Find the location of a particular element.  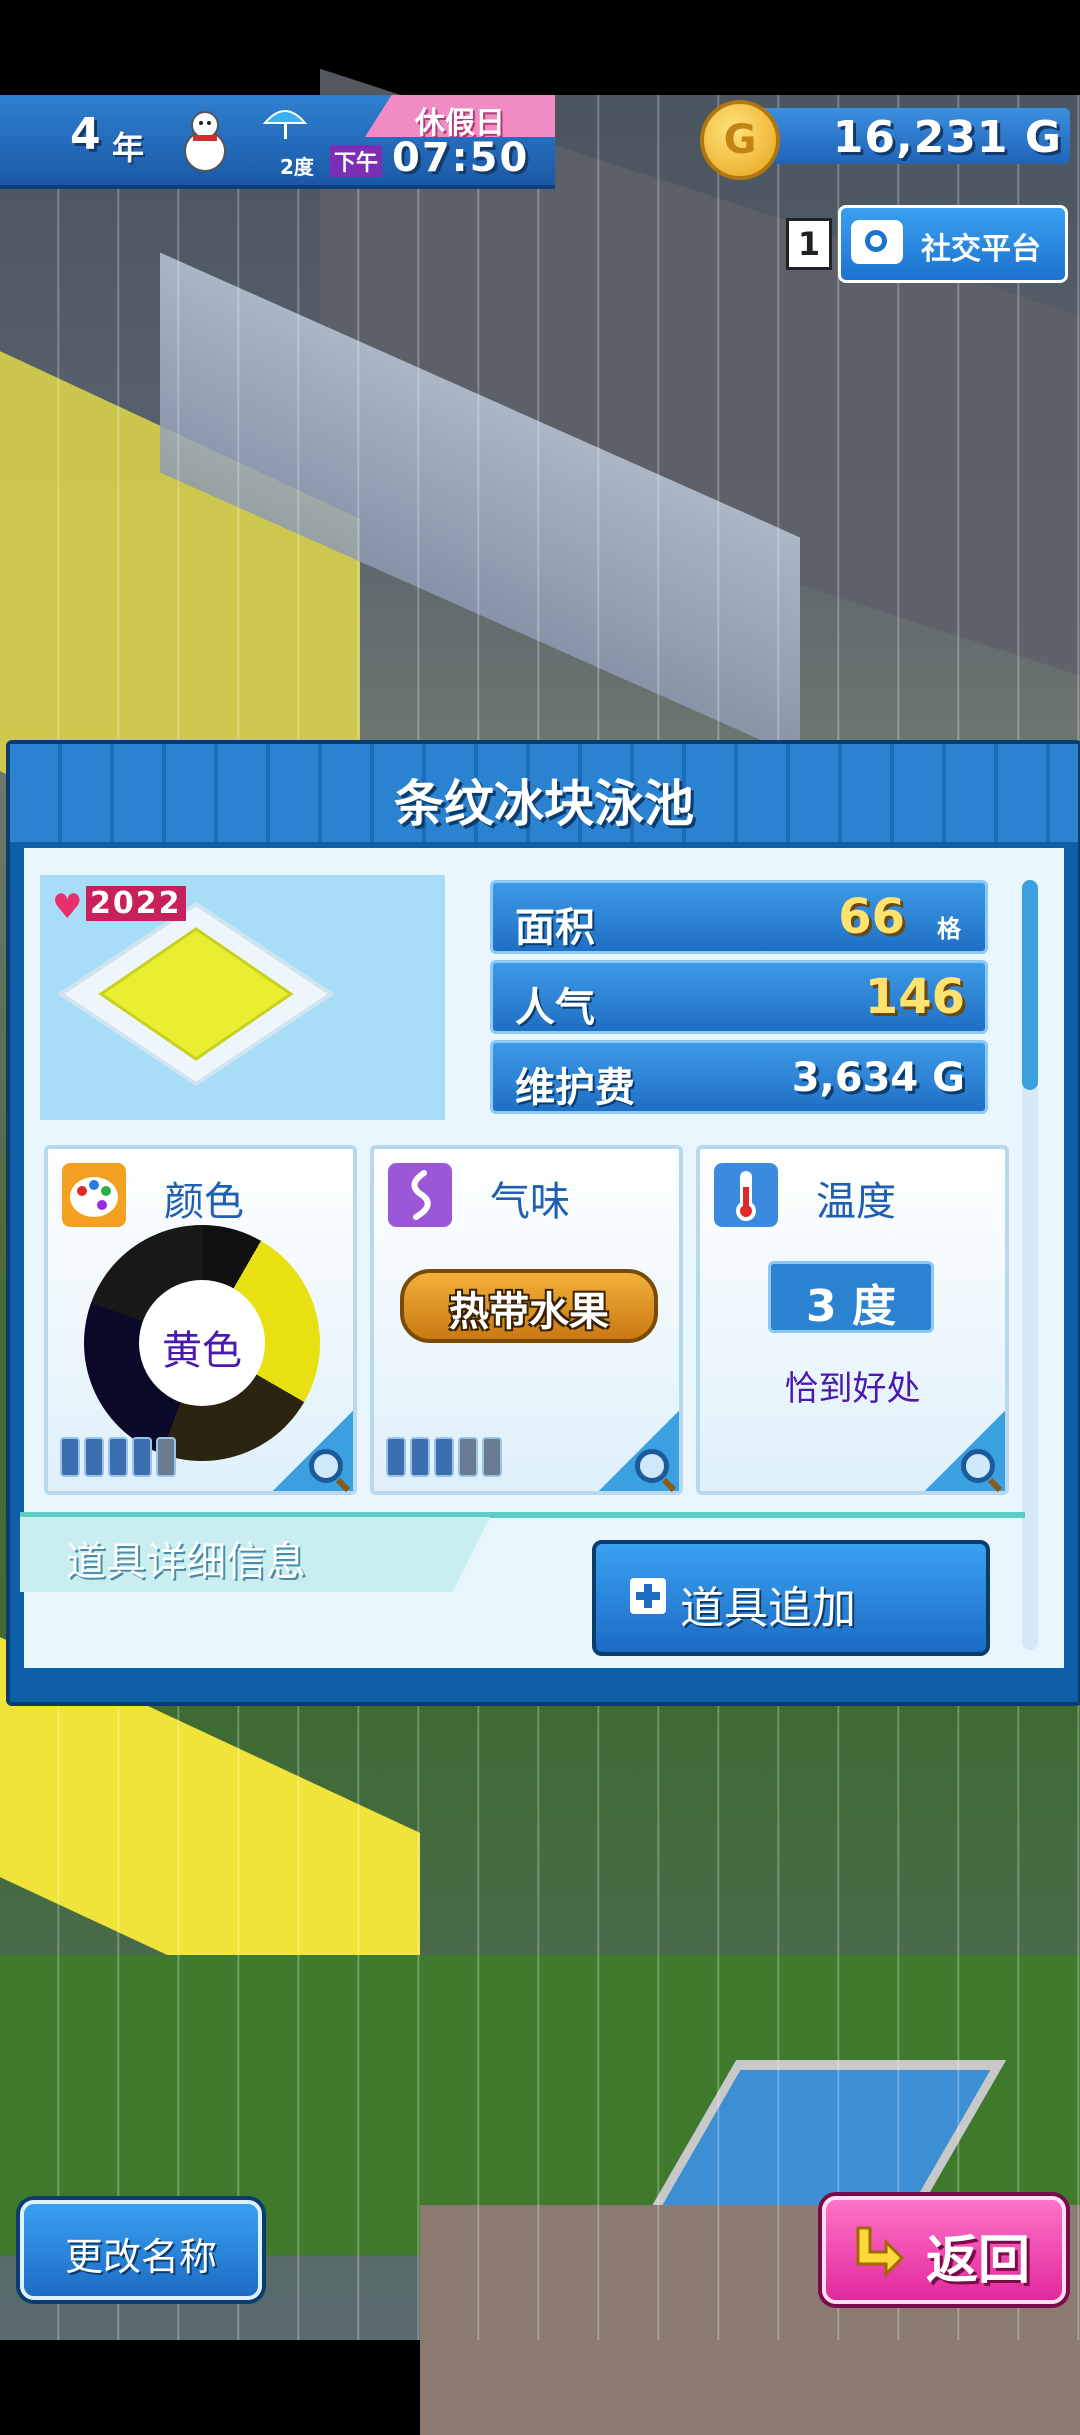

add-item-button: 道具追加 is located at coordinates (791, 1598).